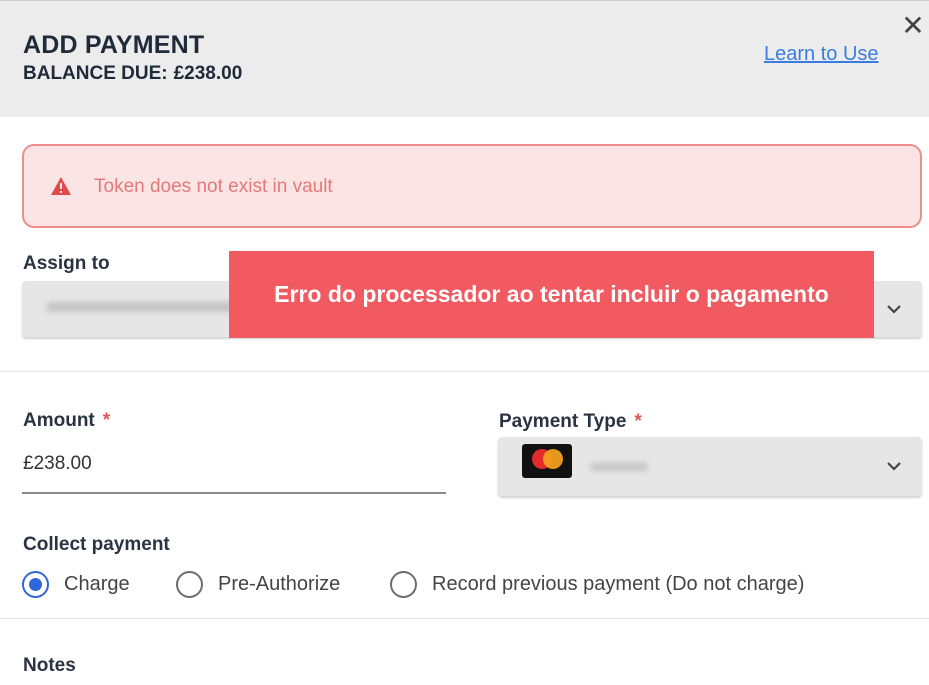 This screenshot has height=685, width=929. Describe the element at coordinates (35, 584) in the screenshot. I see `radio-button-checked` at that location.